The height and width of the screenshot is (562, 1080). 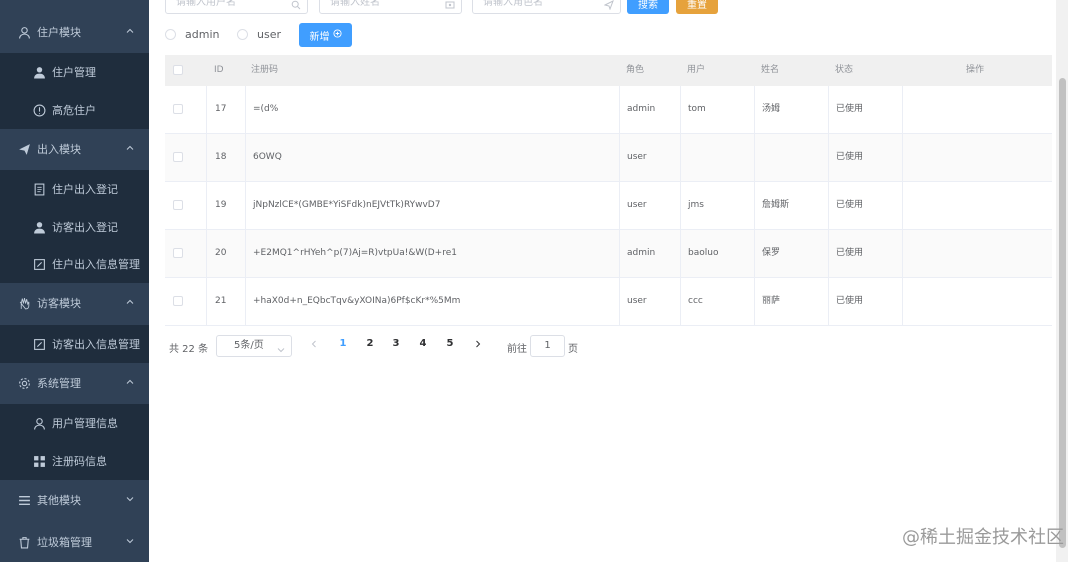 I want to click on sidebar-group-other: 其他模块, so click(x=74, y=500).